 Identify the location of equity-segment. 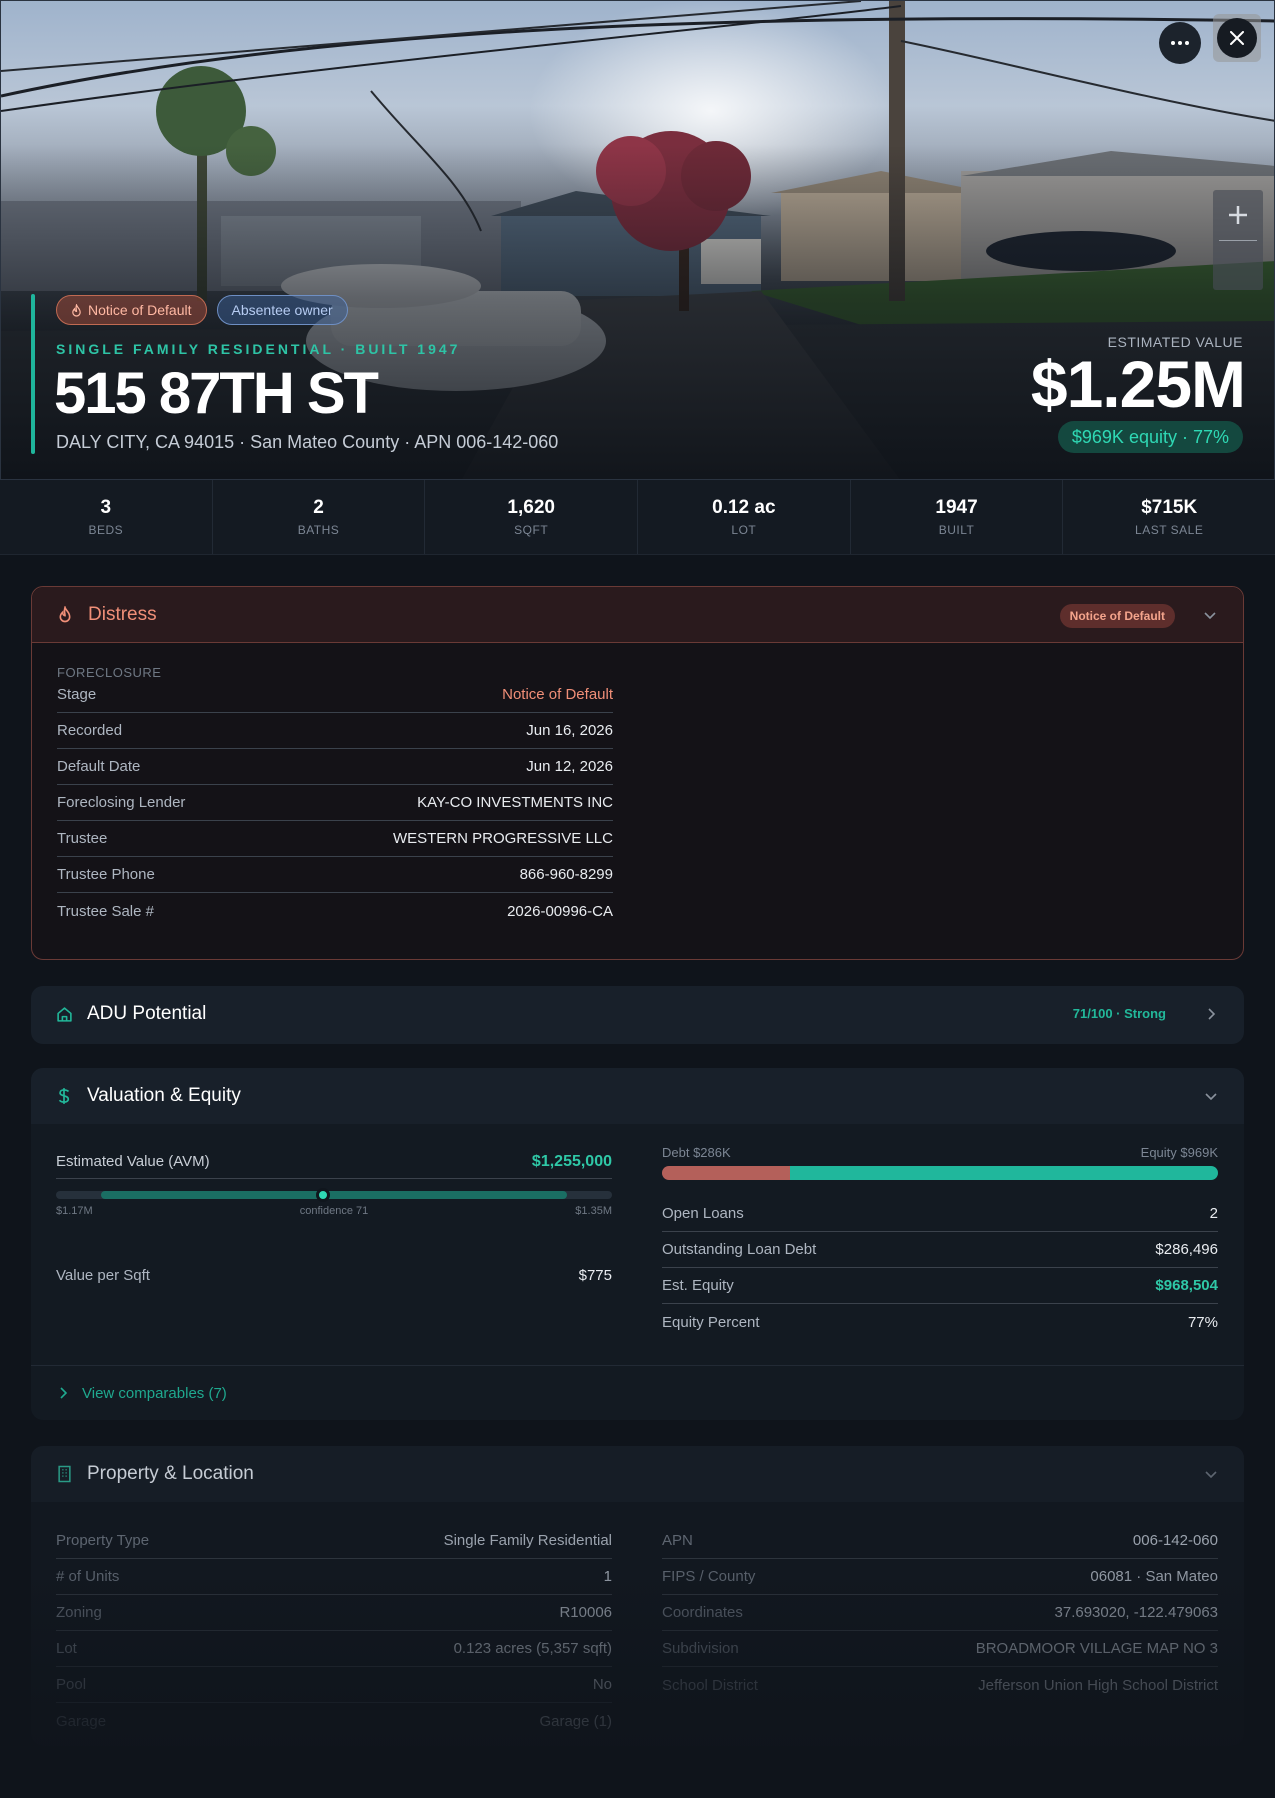
(1003, 1173).